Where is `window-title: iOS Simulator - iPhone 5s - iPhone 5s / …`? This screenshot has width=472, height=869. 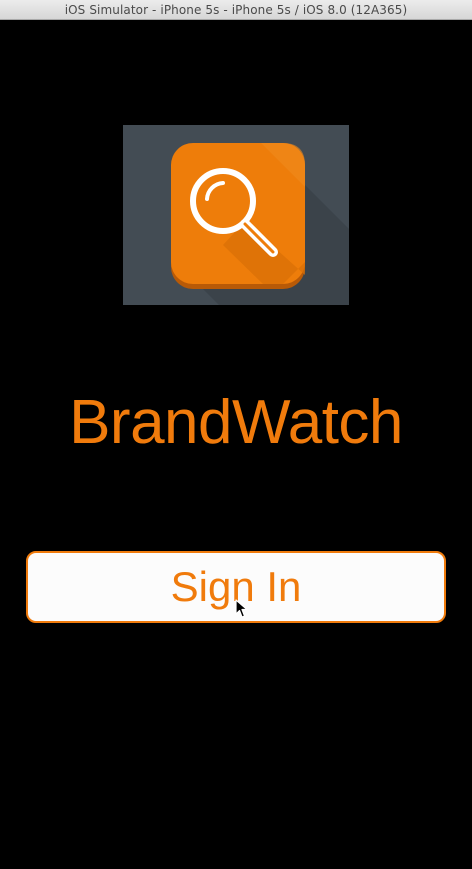
window-title: iOS Simulator - iPhone 5s - iPhone 5s / … is located at coordinates (236, 9).